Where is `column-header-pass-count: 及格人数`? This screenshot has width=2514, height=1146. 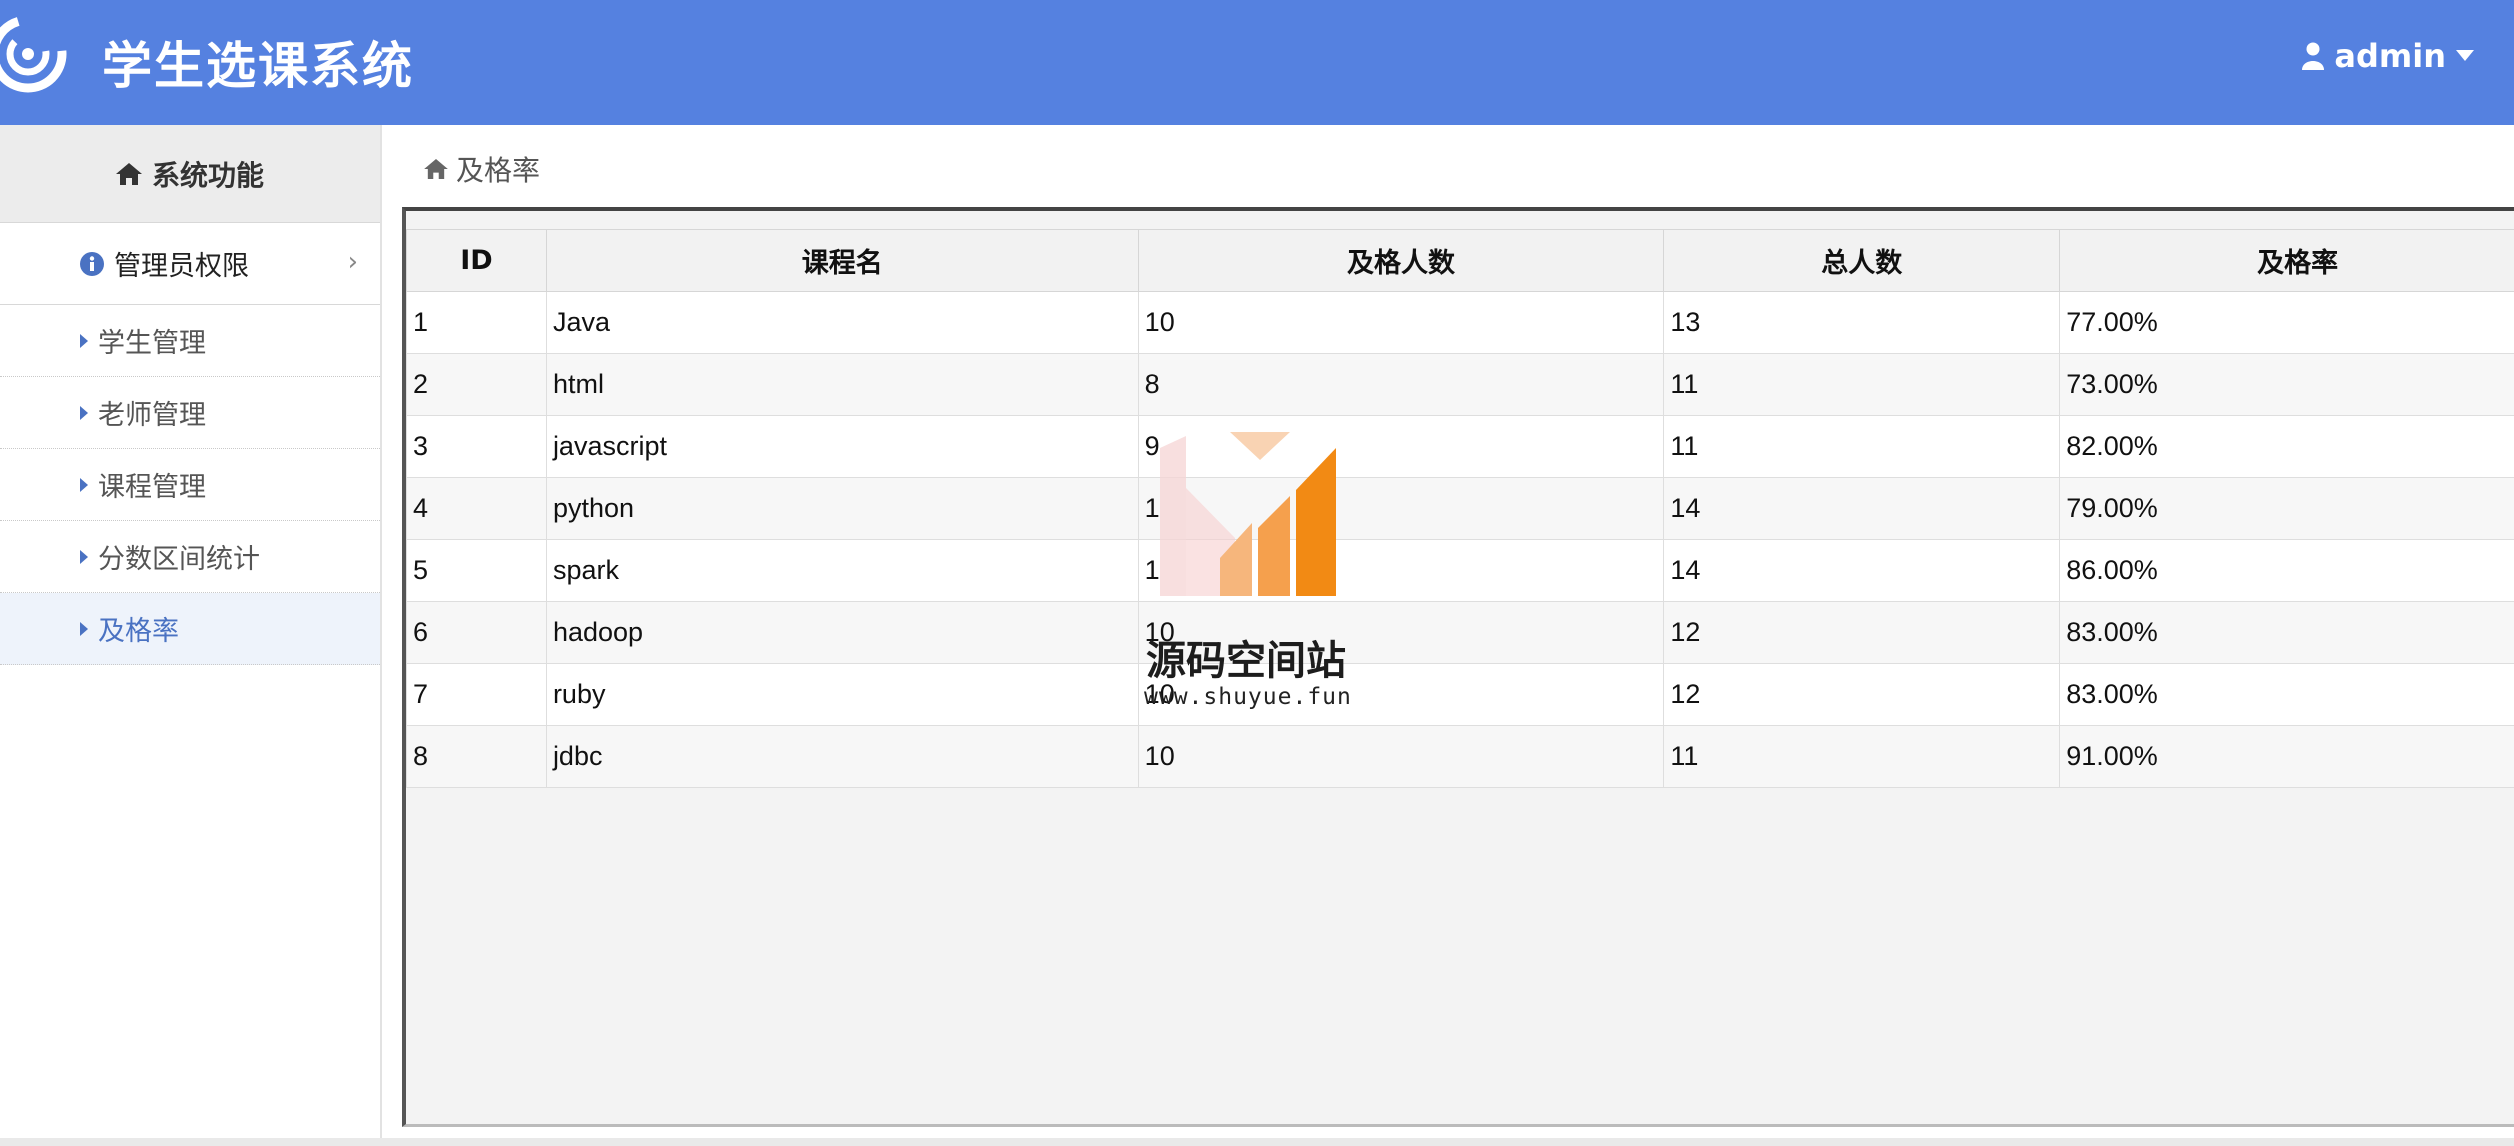
column-header-pass-count: 及格人数 is located at coordinates (1401, 260).